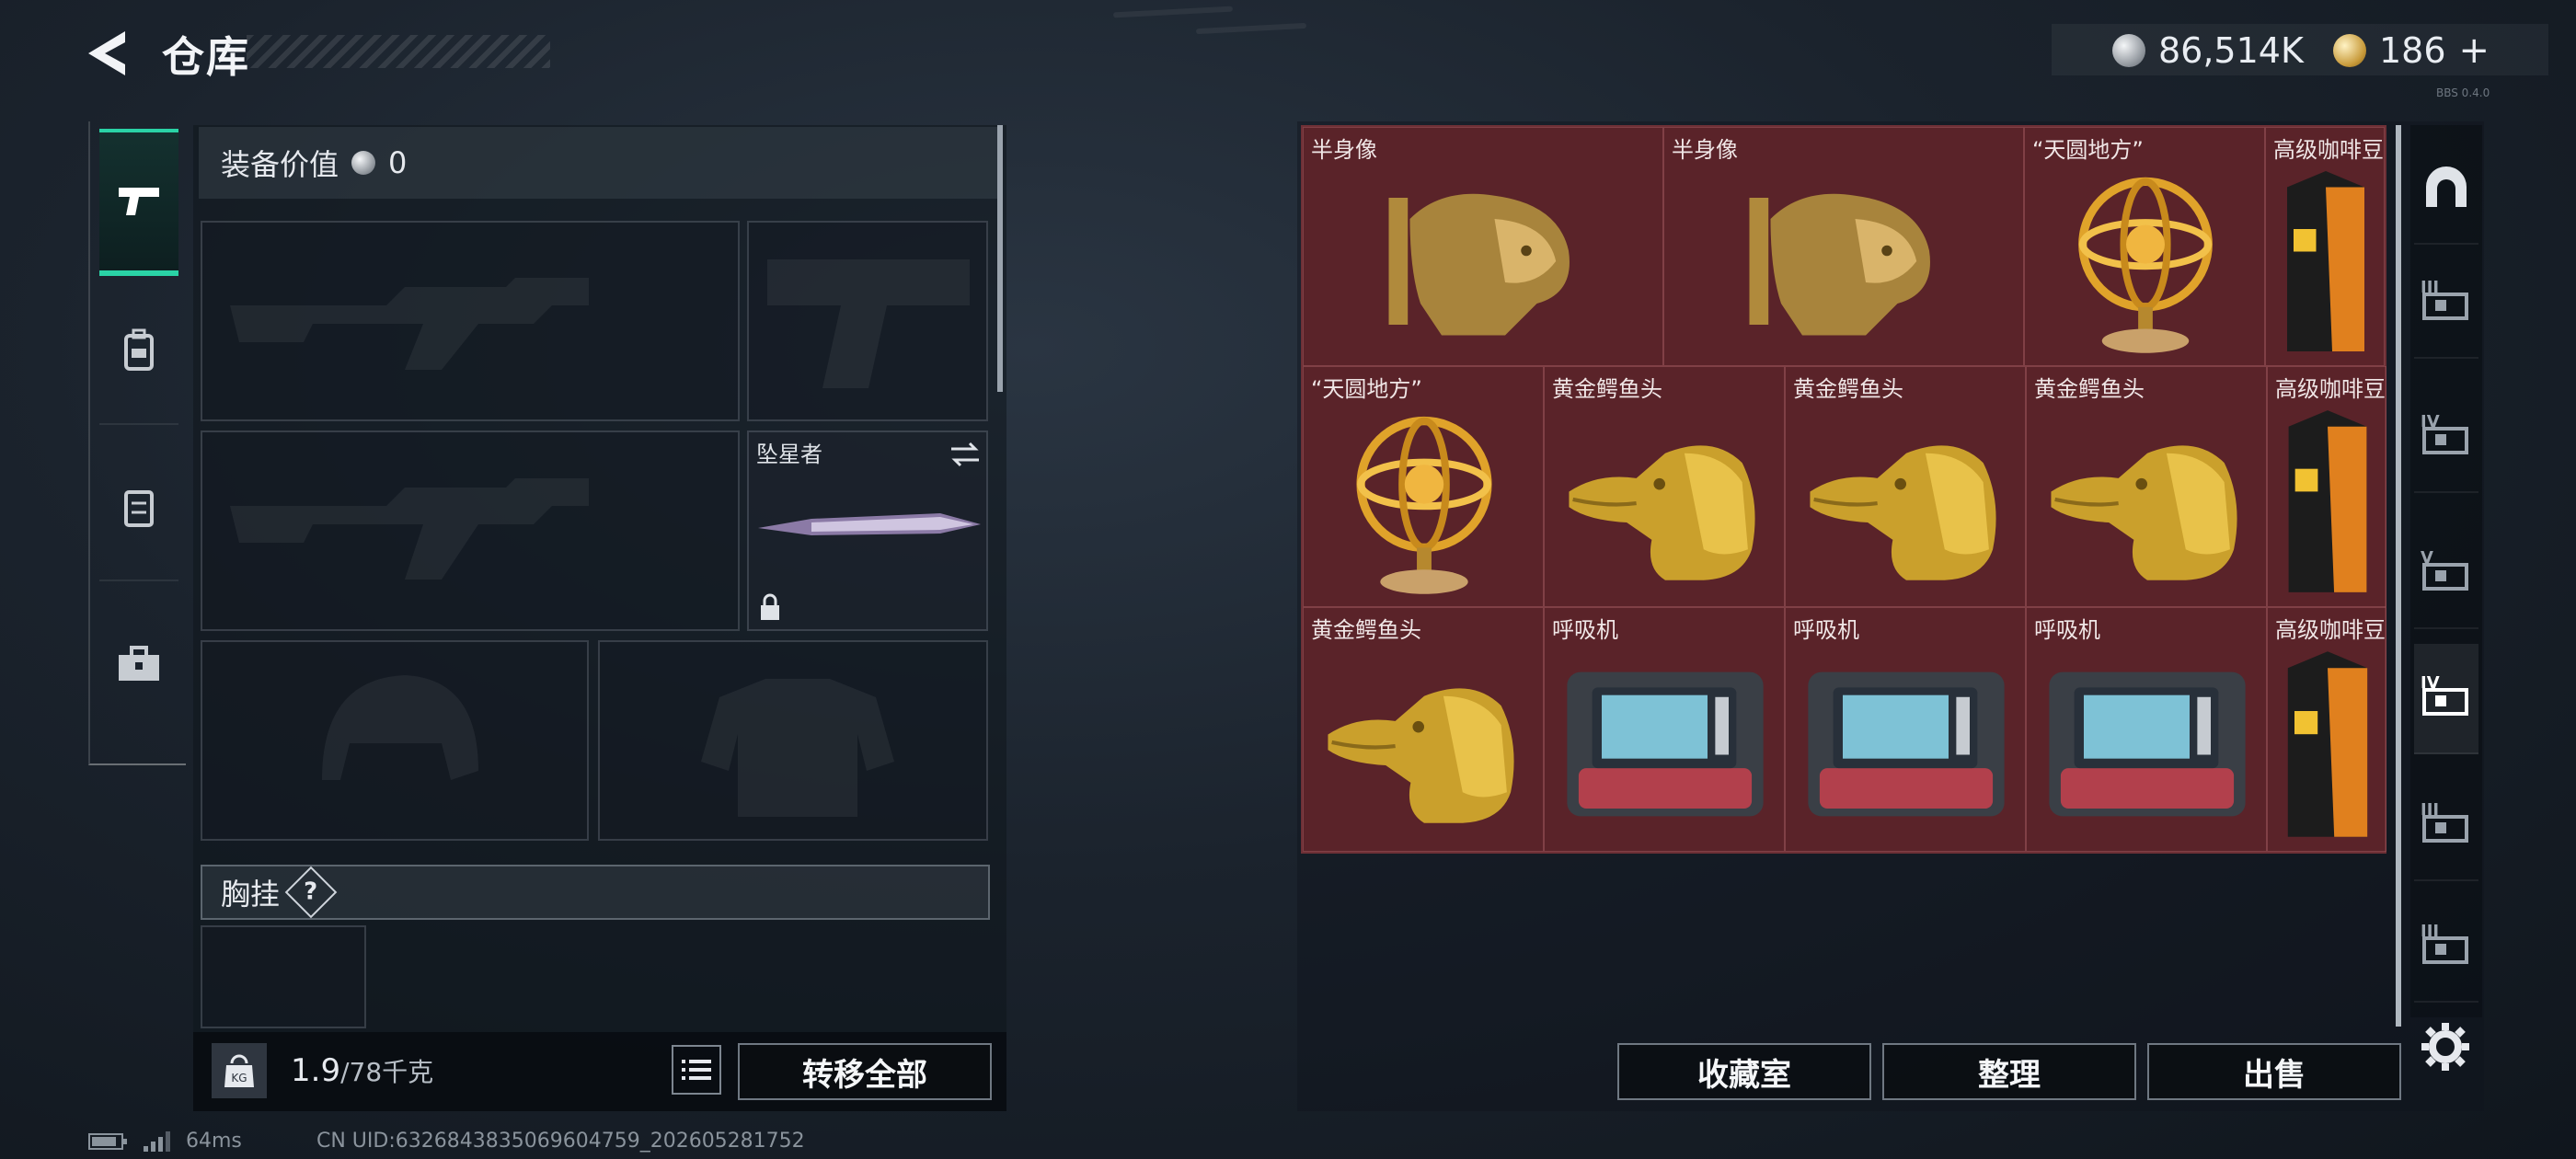 This screenshot has height=1159, width=2576. I want to click on storage-item-label: 黄金鳄鱼头, so click(2089, 389).